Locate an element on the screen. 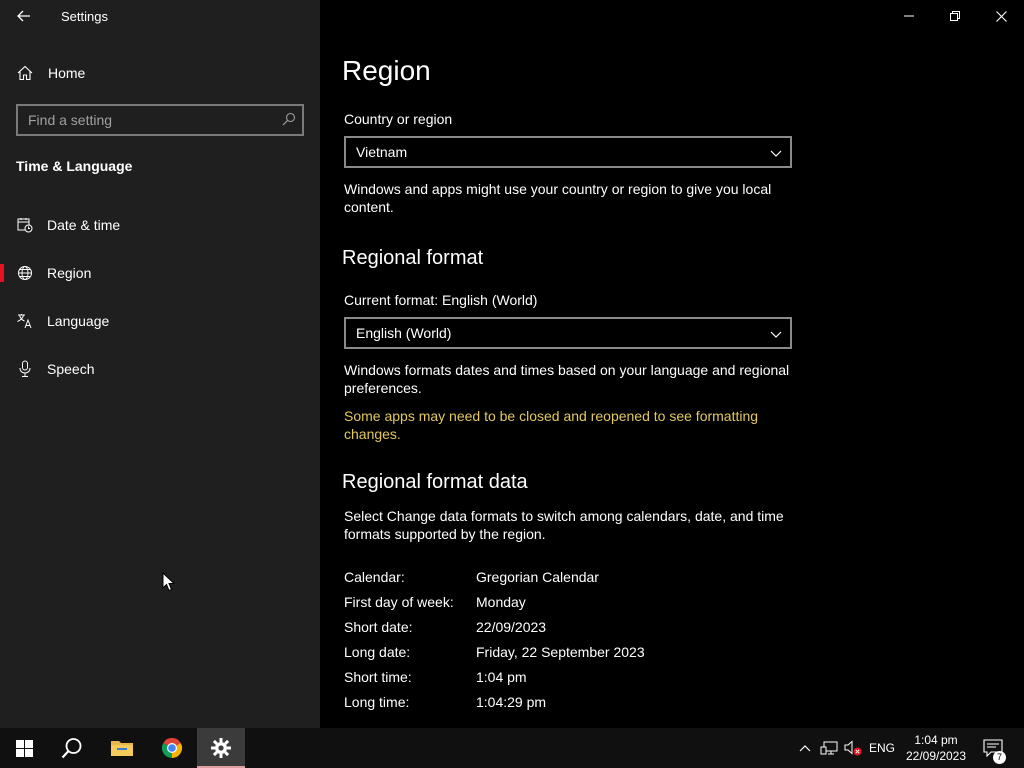  sidebar-item-language: Language is located at coordinates (160, 321).